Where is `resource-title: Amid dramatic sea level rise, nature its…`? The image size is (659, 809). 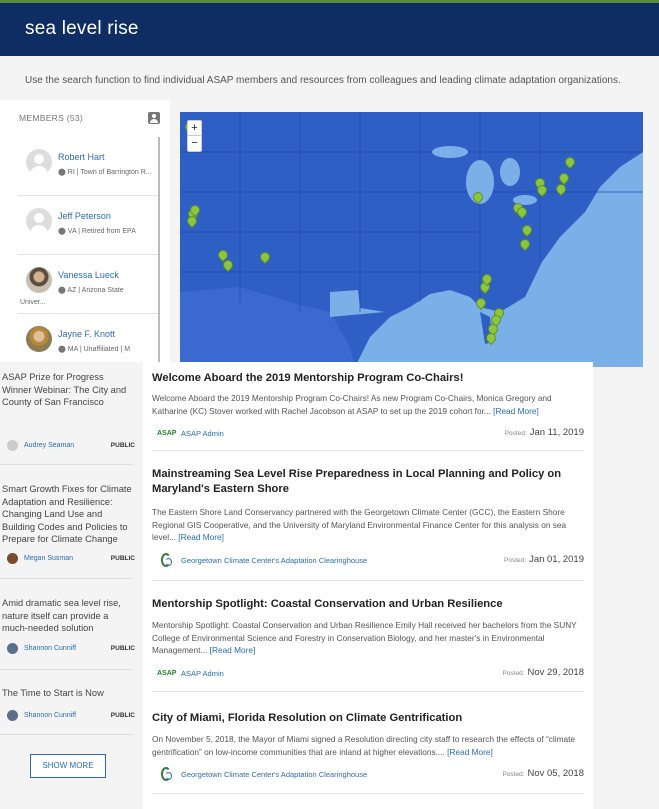 resource-title: Amid dramatic sea level rise, nature its… is located at coordinates (67, 616).